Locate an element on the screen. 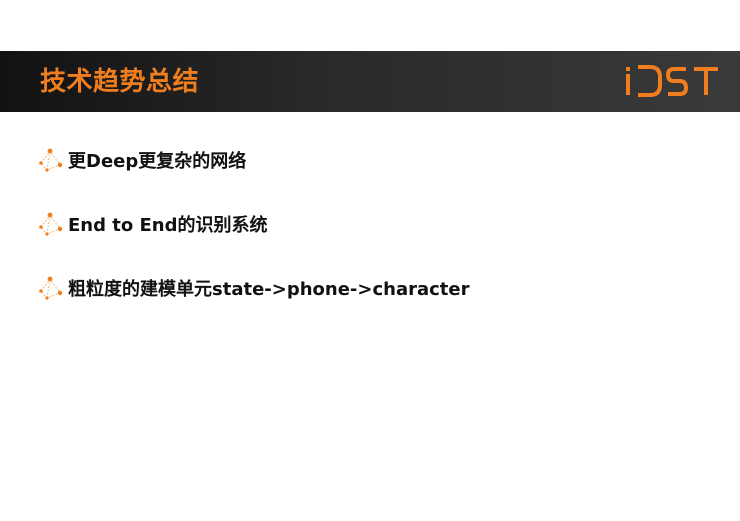 The height and width of the screenshot is (521, 740). header-band: 技术趋势总结 is located at coordinates (370, 81).